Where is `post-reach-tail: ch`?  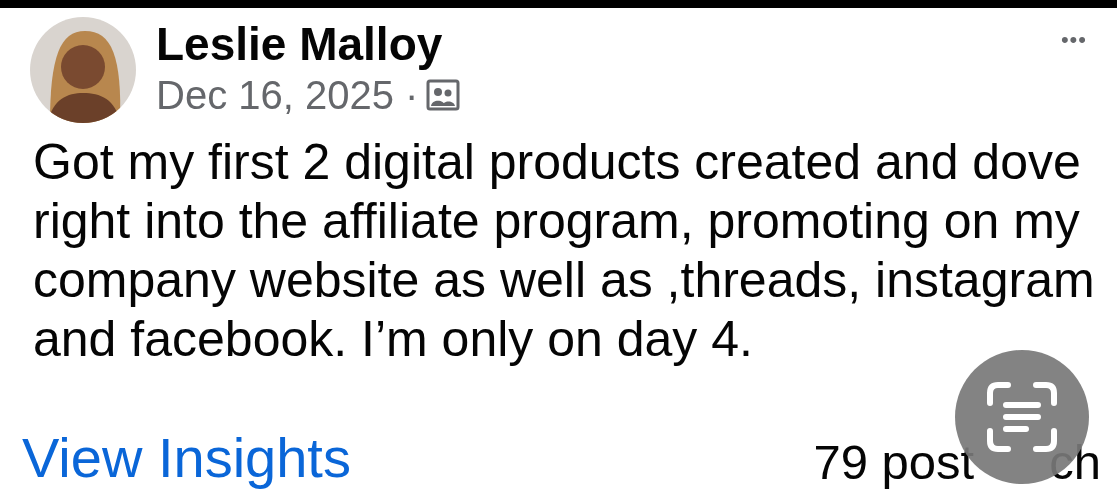
post-reach-tail: ch is located at coordinates (1075, 462).